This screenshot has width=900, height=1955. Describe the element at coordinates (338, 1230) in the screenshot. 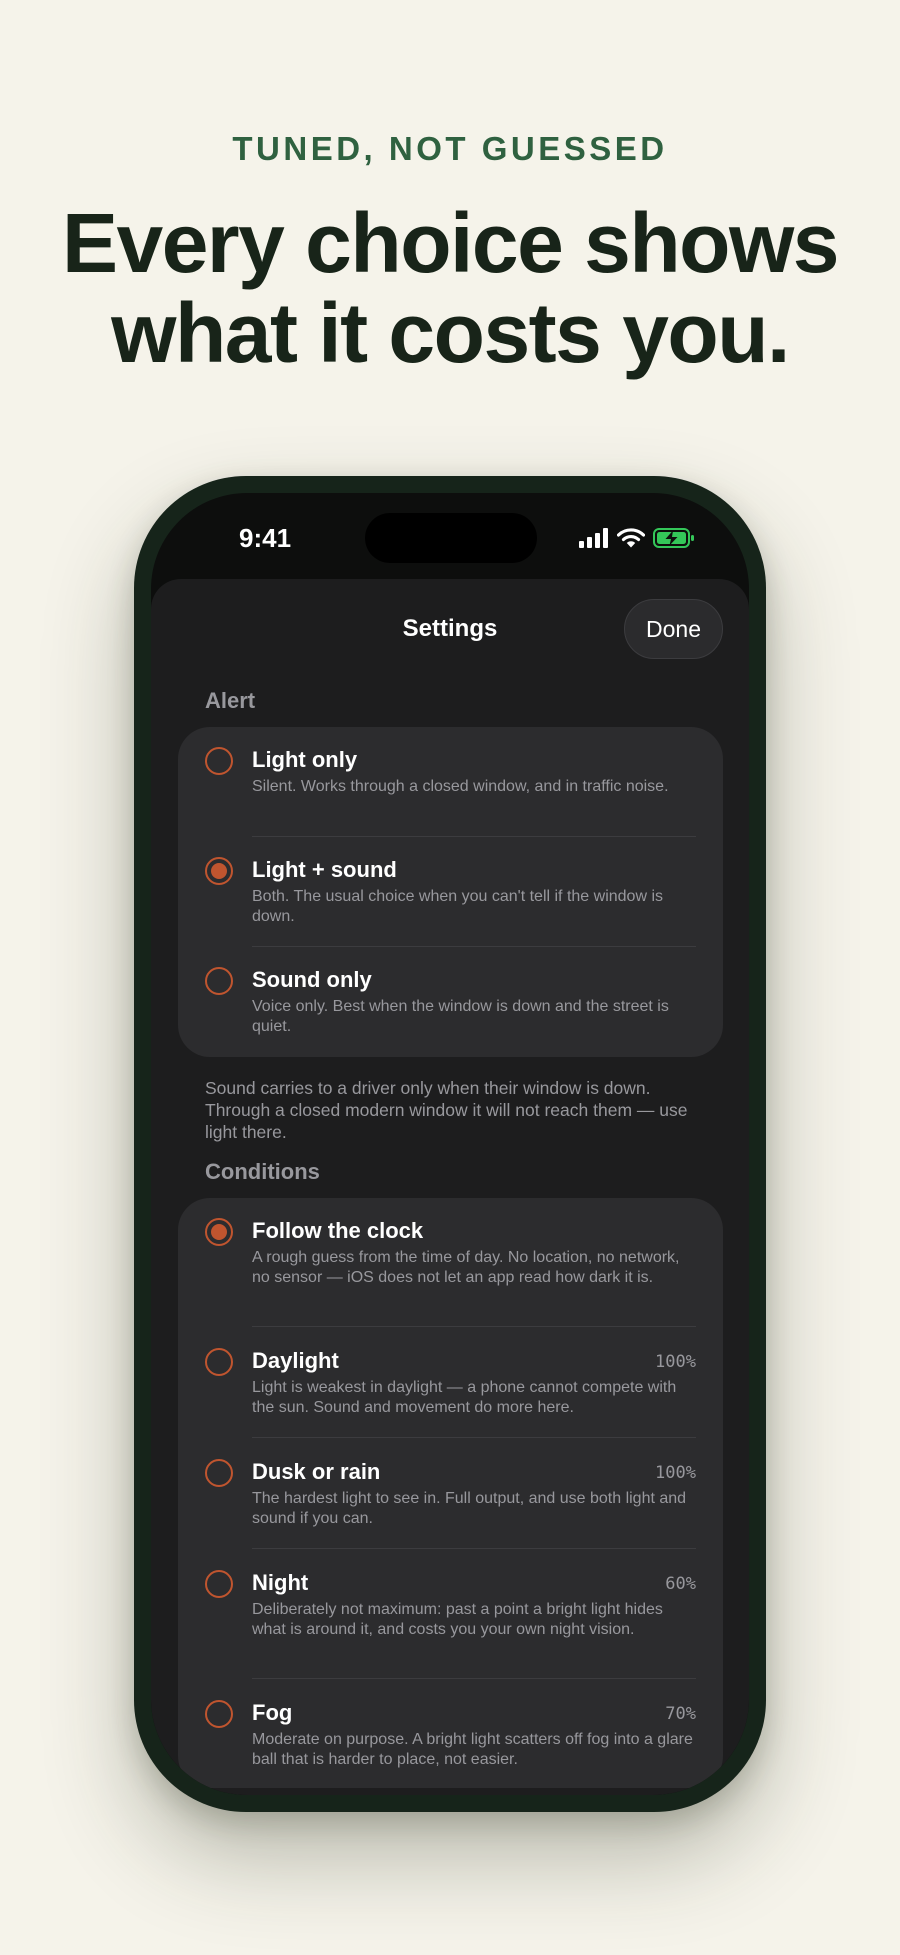

I see `option-title: Follow the clock` at that location.